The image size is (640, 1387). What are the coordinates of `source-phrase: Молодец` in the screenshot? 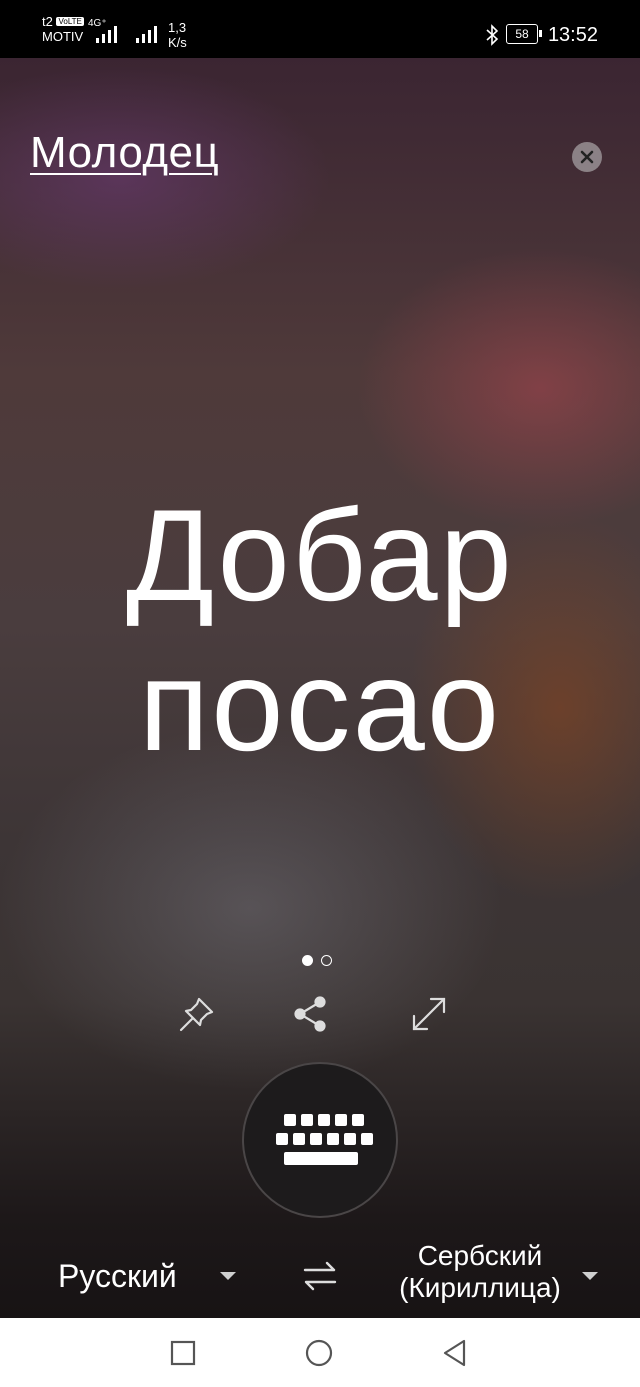 It's located at (124, 153).